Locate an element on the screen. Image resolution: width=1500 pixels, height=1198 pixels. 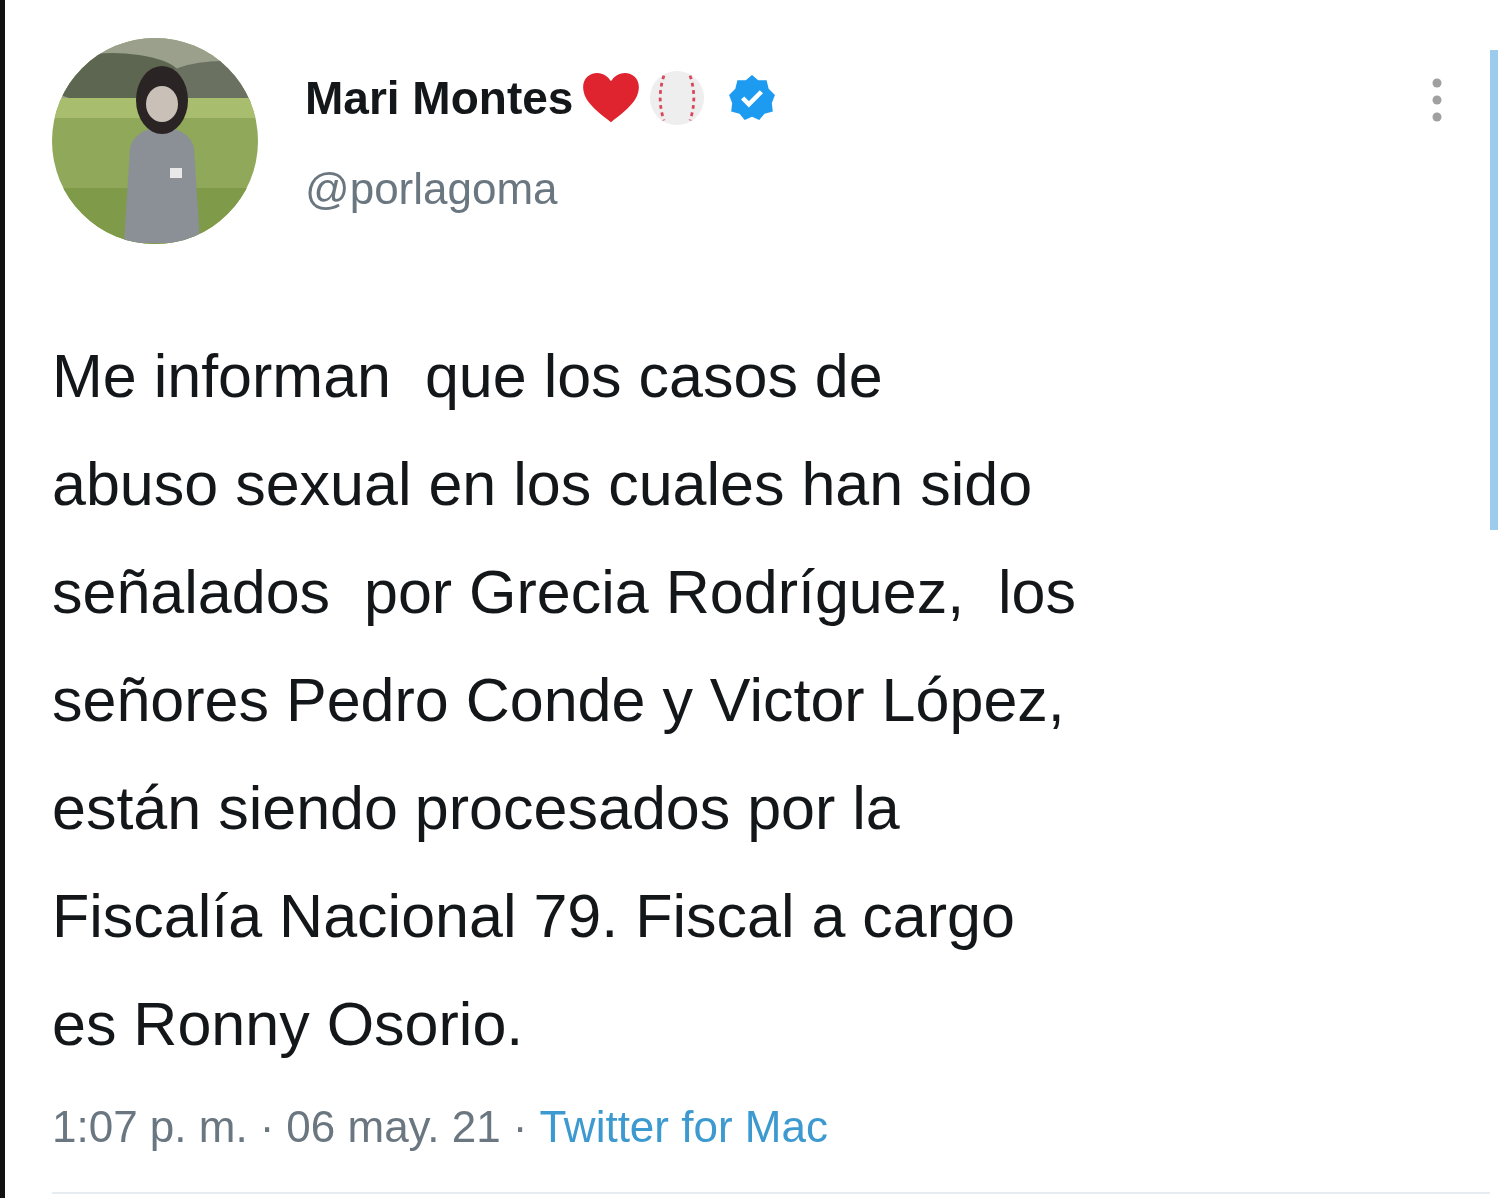
heart-icon is located at coordinates (611, 98).